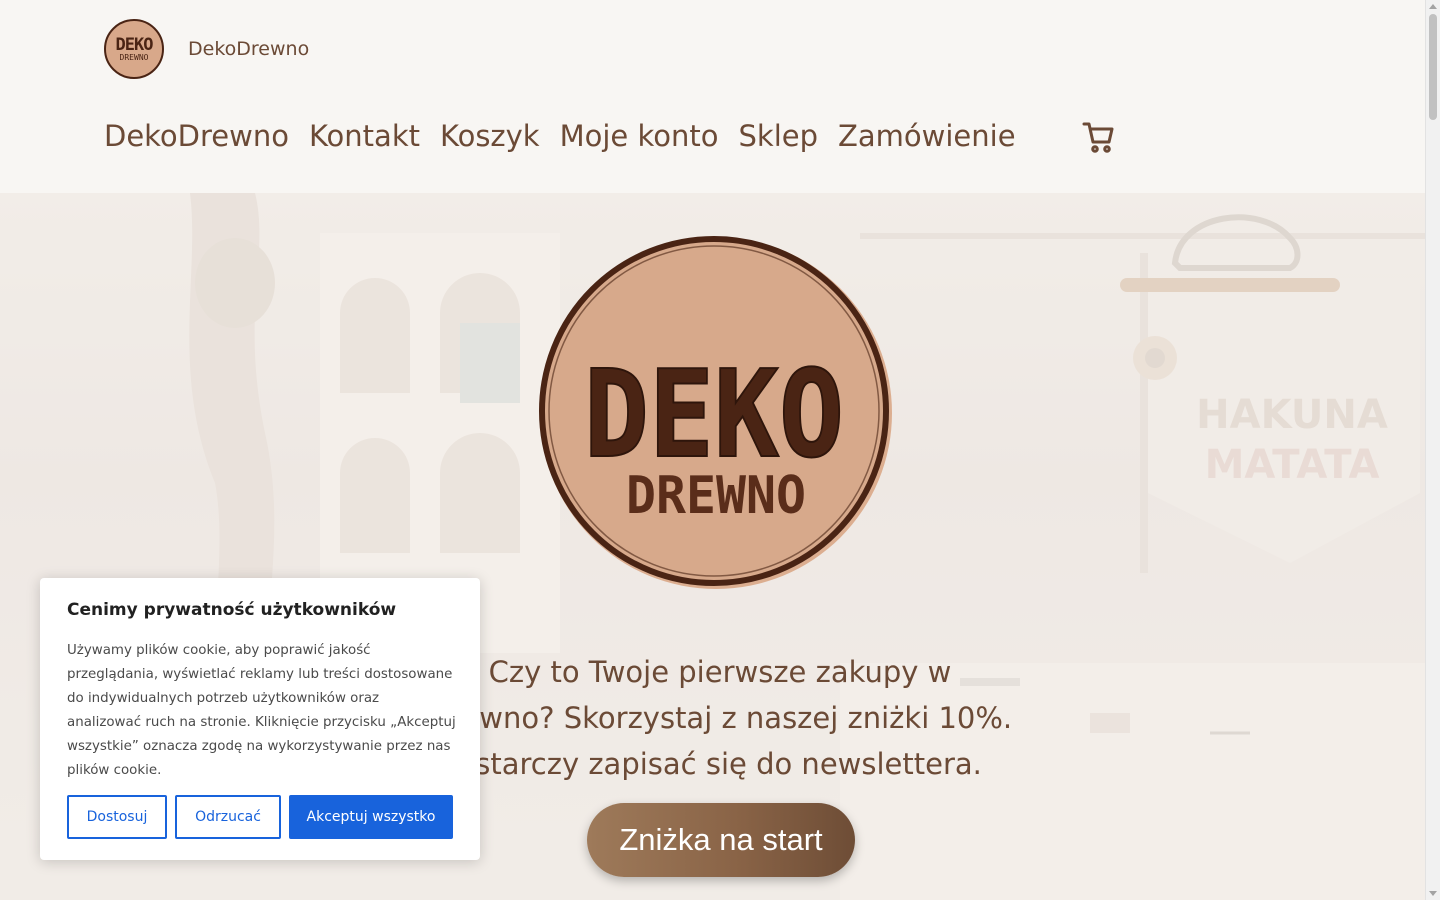 This screenshot has width=1440, height=900. I want to click on discount-button: Zniżka na start, so click(721, 840).